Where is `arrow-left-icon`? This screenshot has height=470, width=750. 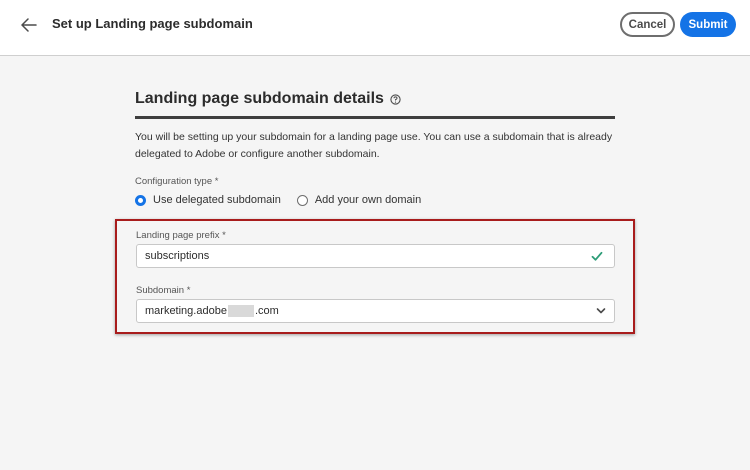
arrow-left-icon is located at coordinates (29, 25).